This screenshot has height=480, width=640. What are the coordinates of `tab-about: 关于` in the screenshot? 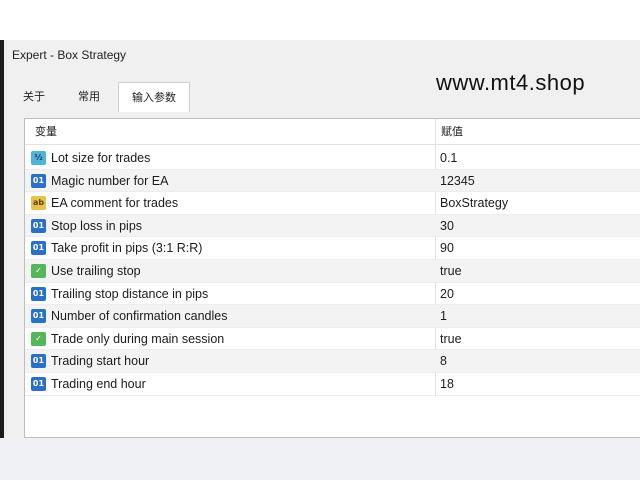 It's located at (34, 97).